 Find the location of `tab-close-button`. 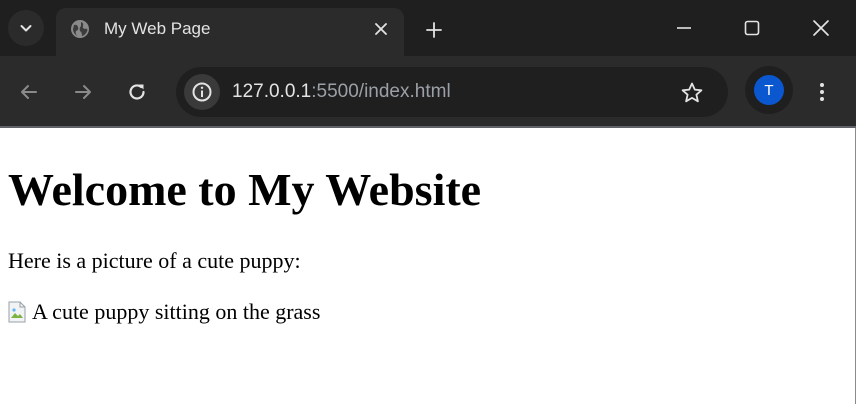

tab-close-button is located at coordinates (381, 29).